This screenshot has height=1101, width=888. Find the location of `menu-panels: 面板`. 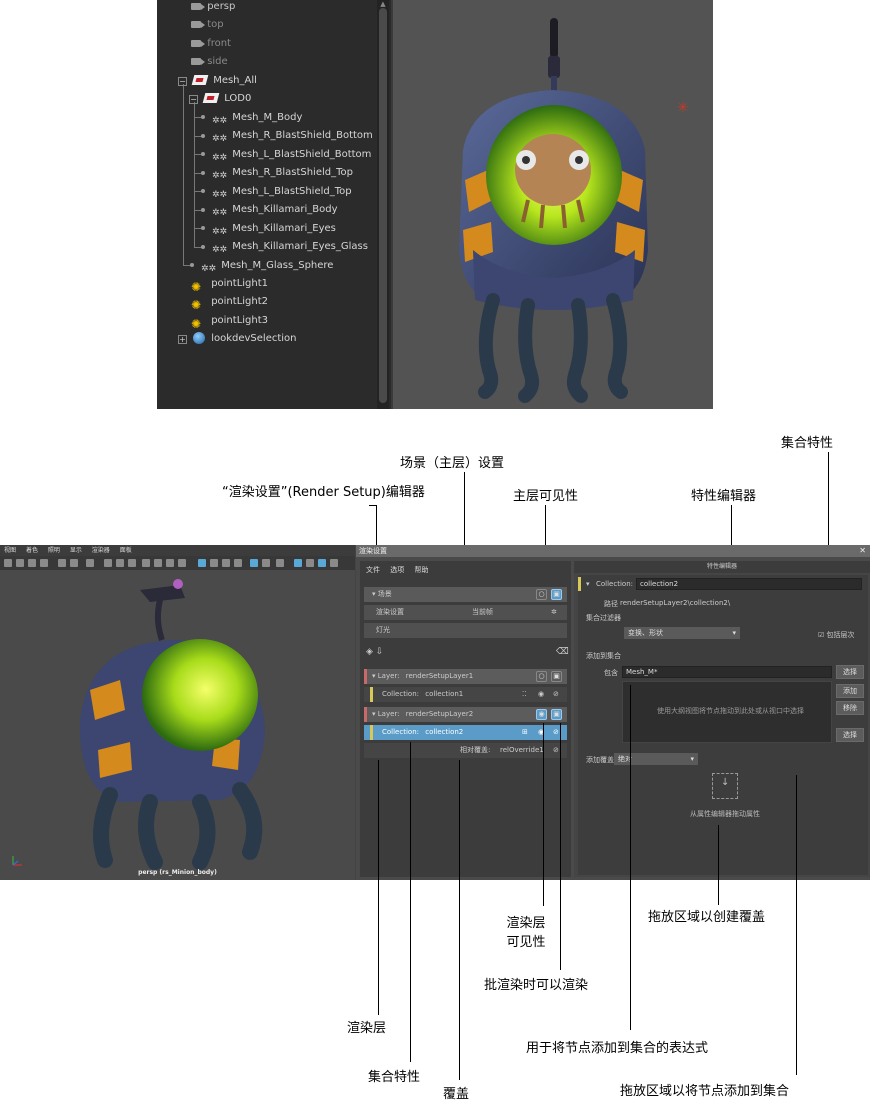

menu-panels: 面板 is located at coordinates (126, 550).